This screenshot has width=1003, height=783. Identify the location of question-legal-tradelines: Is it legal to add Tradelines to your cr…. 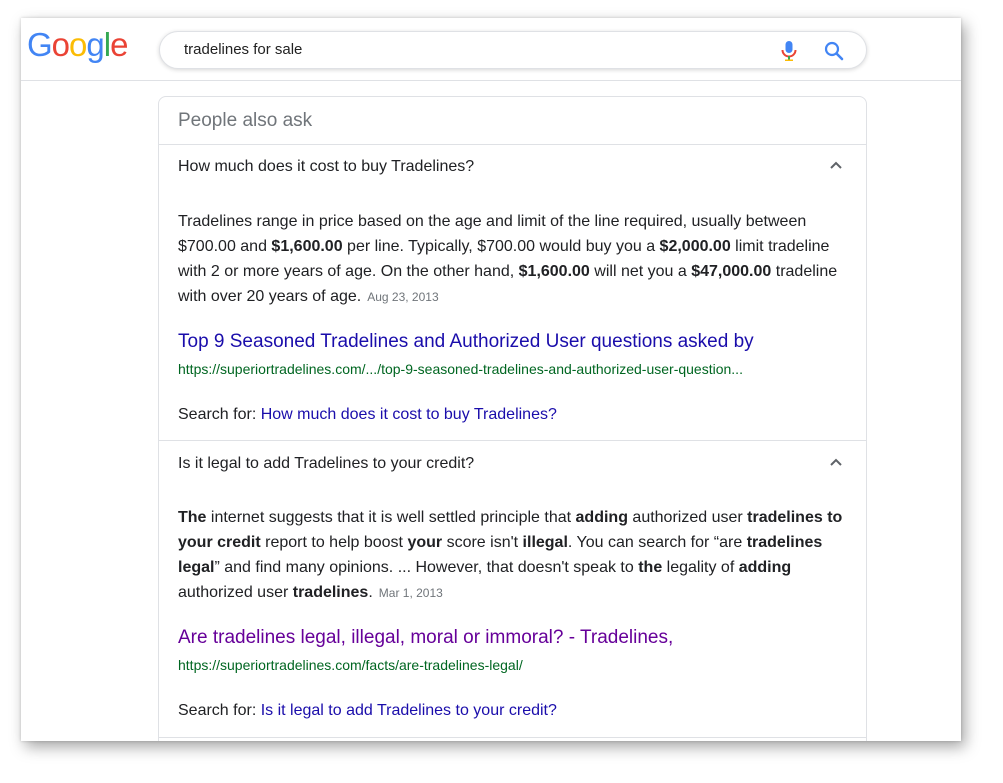
(326, 464).